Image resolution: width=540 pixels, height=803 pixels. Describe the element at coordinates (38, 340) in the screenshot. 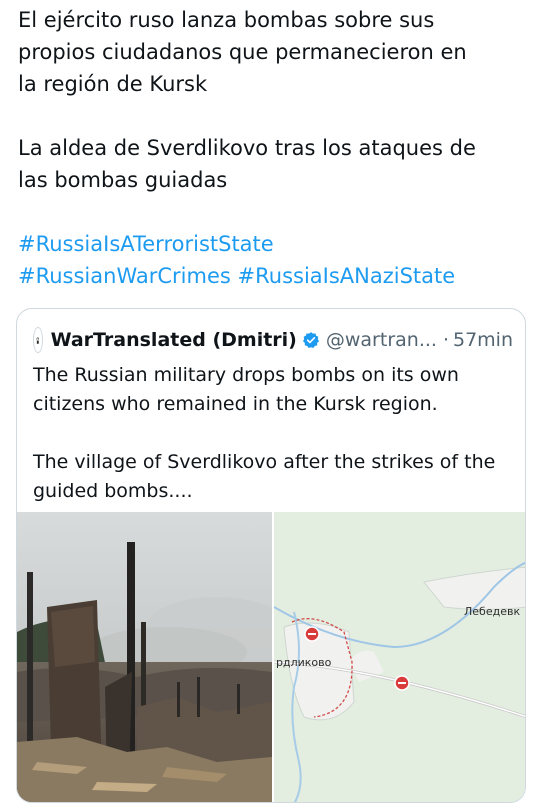

I see `avatar` at that location.